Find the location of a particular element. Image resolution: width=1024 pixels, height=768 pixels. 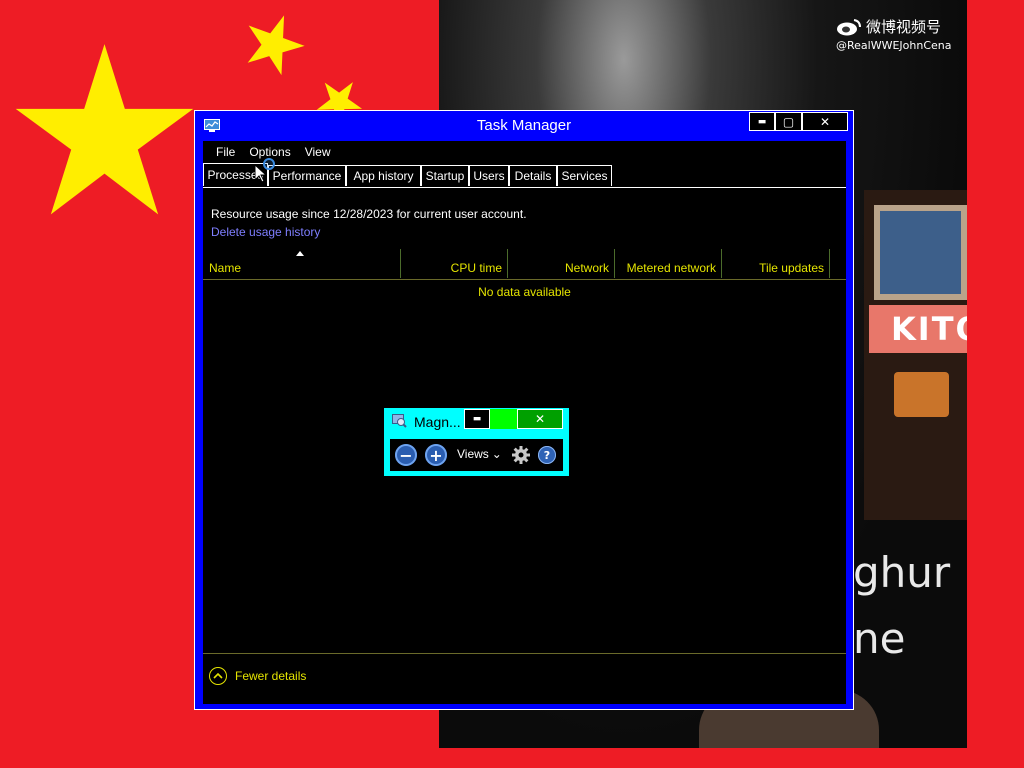

close-button: ✕ is located at coordinates (825, 121).